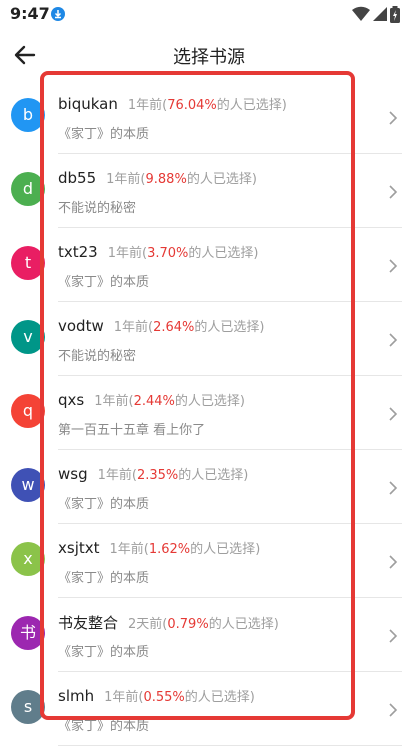 The image size is (418, 746). Describe the element at coordinates (30, 13) in the screenshot. I see `status-time: 9:47` at that location.